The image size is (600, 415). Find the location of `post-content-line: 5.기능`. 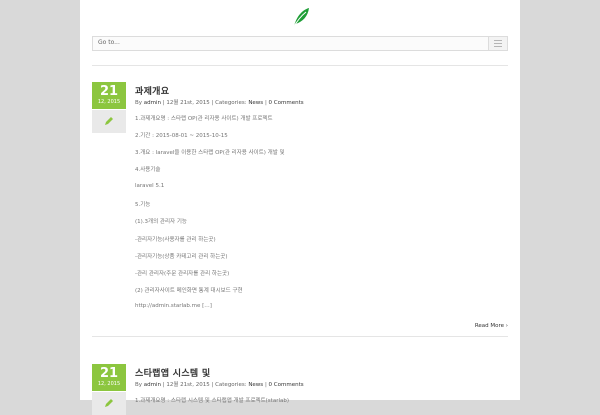

post-content-line: 5.기능 is located at coordinates (143, 205).